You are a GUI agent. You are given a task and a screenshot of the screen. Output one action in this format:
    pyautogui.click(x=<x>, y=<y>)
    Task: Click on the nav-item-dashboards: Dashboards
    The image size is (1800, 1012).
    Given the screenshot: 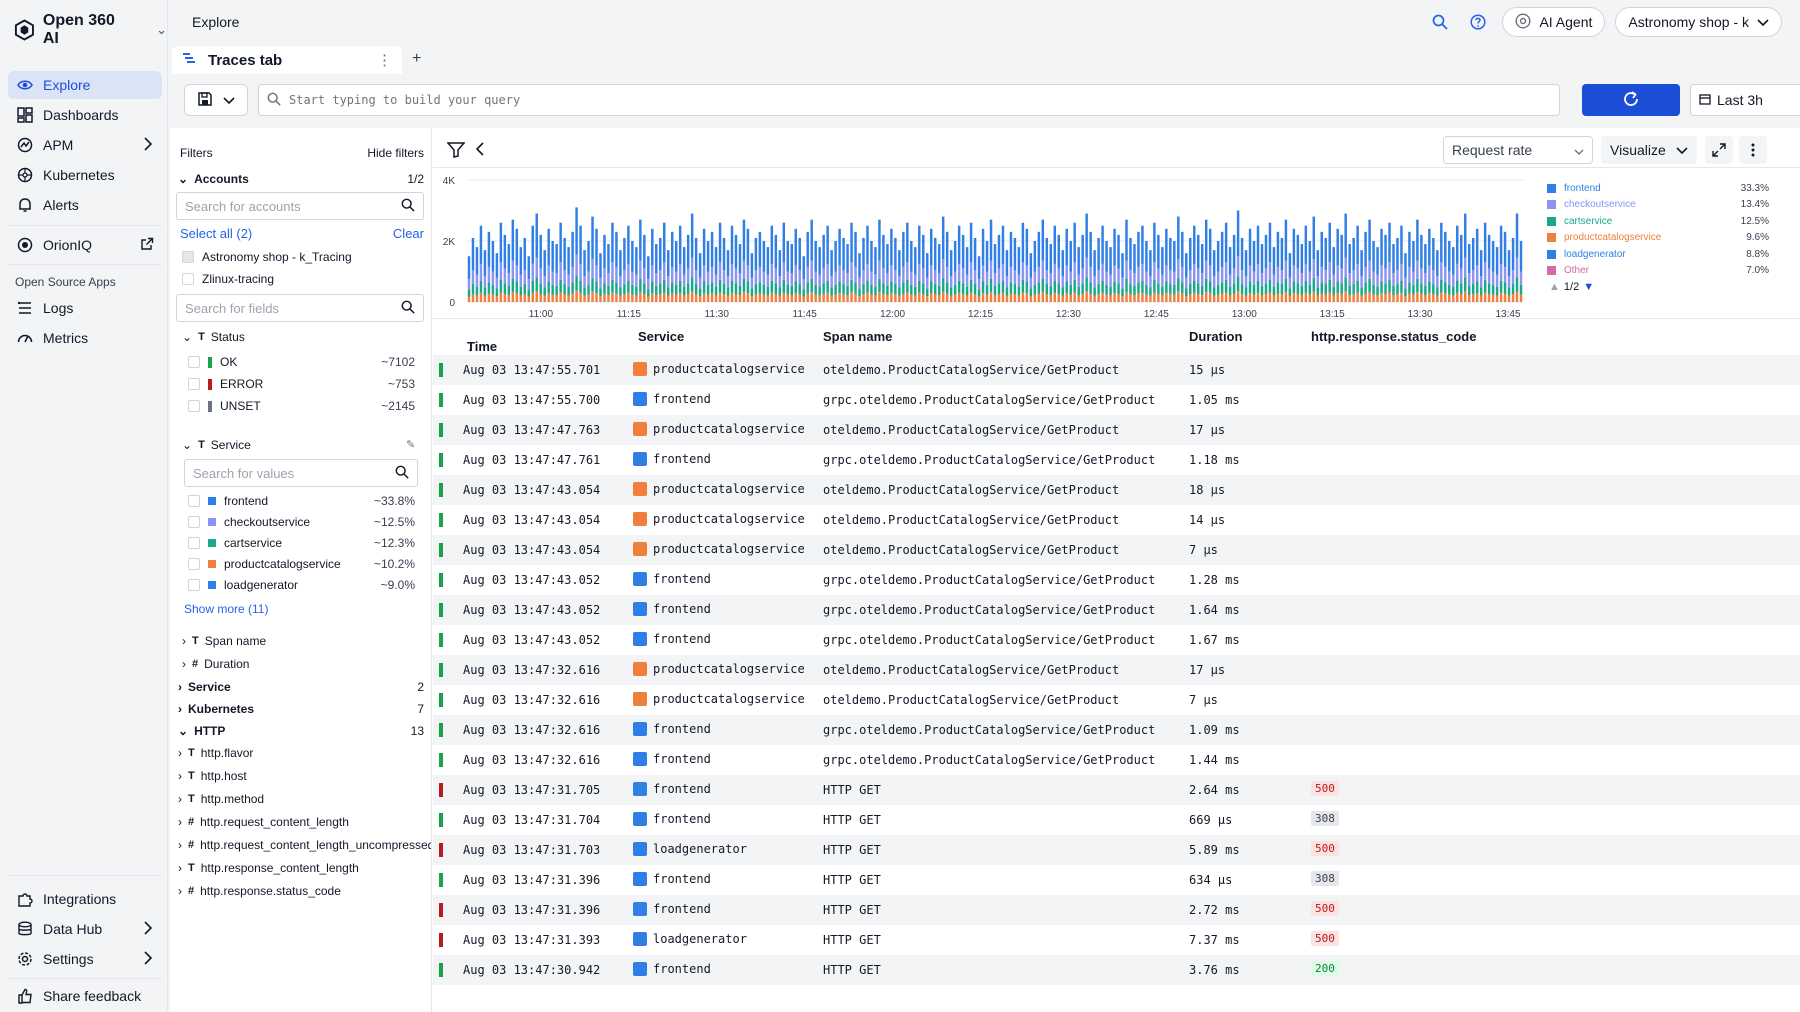 What is the action you would take?
    pyautogui.click(x=85, y=115)
    